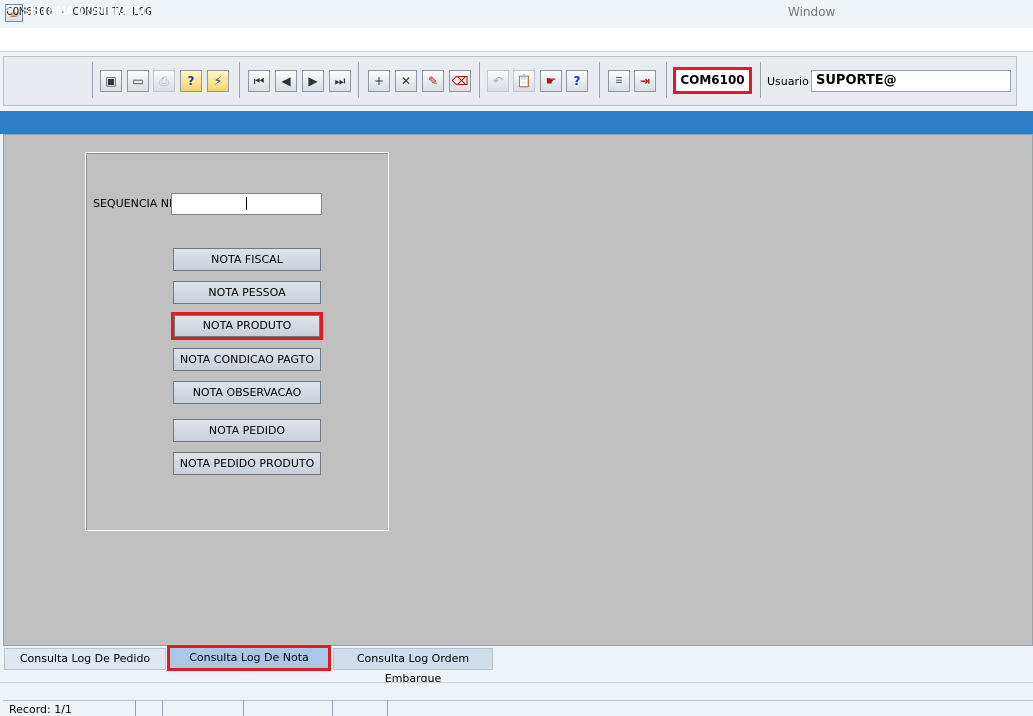 Image resolution: width=1033 pixels, height=716 pixels. Describe the element at coordinates (286, 81) in the screenshot. I see `previous-record-icon: ◀` at that location.